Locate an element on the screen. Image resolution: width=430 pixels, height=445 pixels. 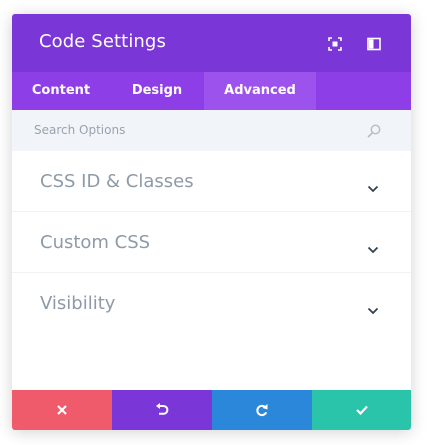
close-icon is located at coordinates (62, 410).